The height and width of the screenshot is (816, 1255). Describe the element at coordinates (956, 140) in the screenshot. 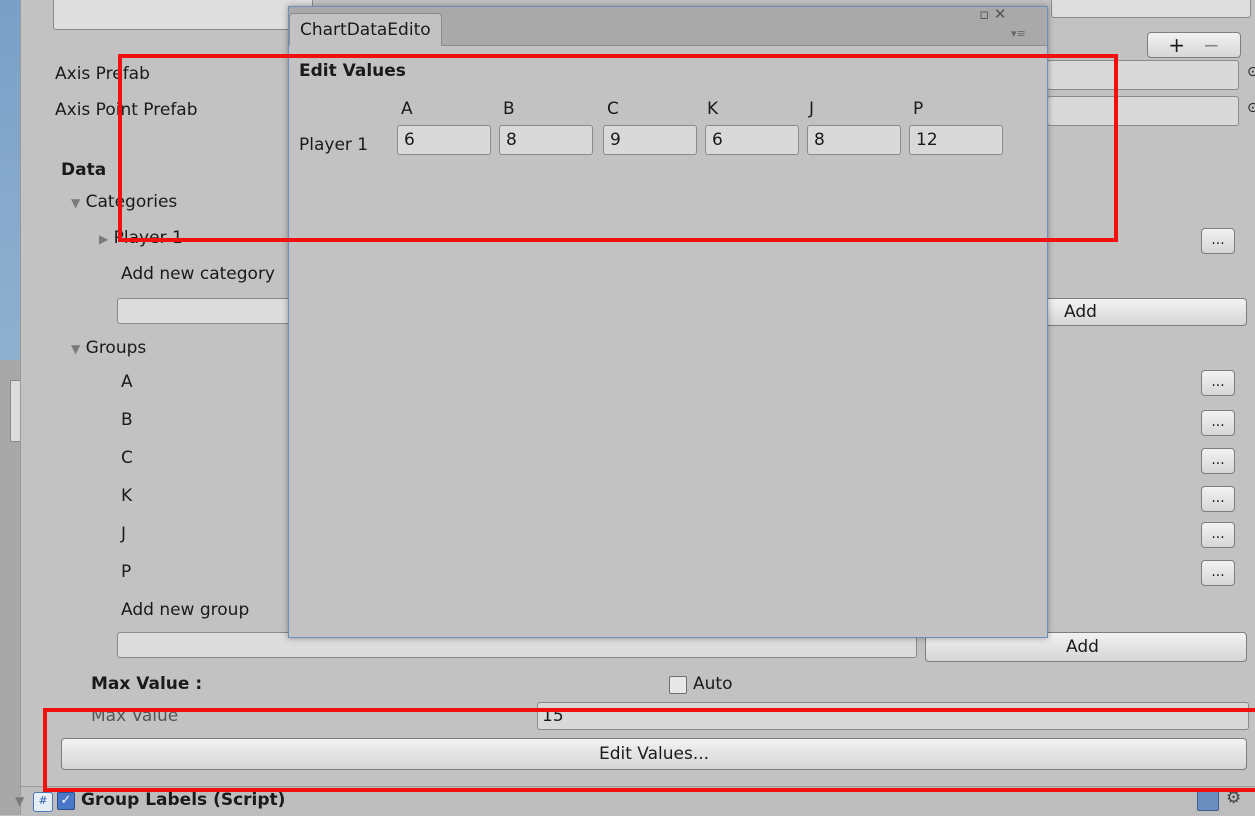

I see `value-cell-p: 12` at that location.